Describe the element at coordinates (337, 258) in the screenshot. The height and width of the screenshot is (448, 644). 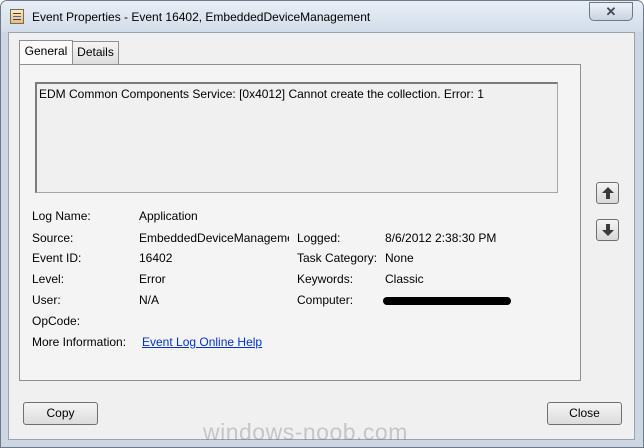
I see `task-category-label: Task Category:` at that location.